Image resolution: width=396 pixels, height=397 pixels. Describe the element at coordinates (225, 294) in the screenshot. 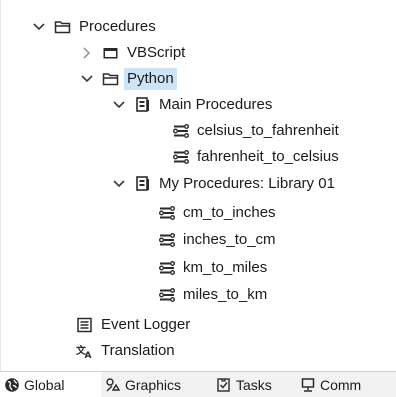

I see `tree-node-label: miles_to_km` at that location.